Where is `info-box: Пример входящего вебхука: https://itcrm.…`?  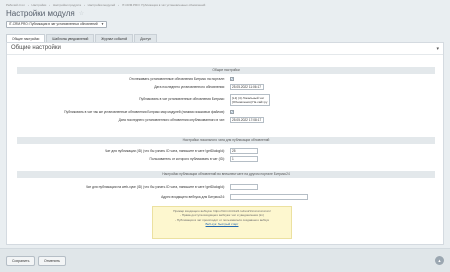 info-box: Пример входящего вебхука: https://itcrm.… is located at coordinates (222, 222).